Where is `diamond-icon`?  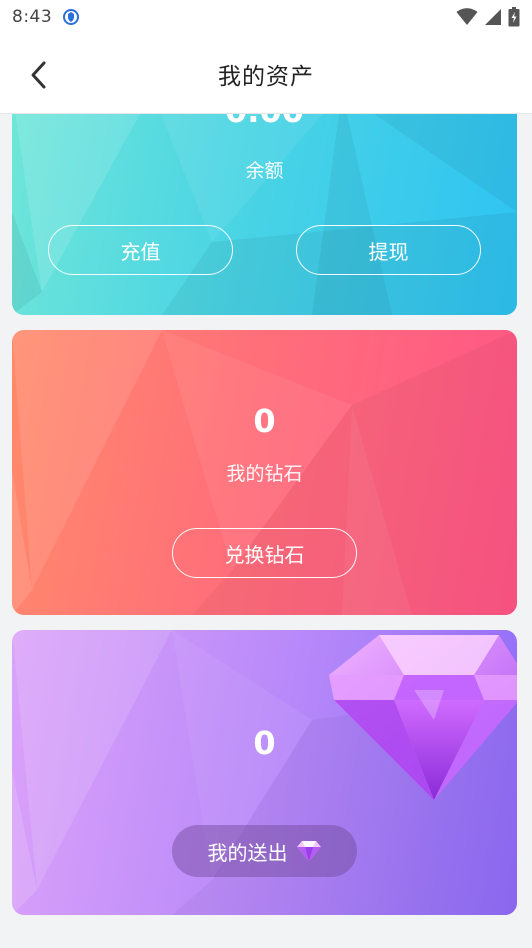
diamond-icon is located at coordinates (308, 851).